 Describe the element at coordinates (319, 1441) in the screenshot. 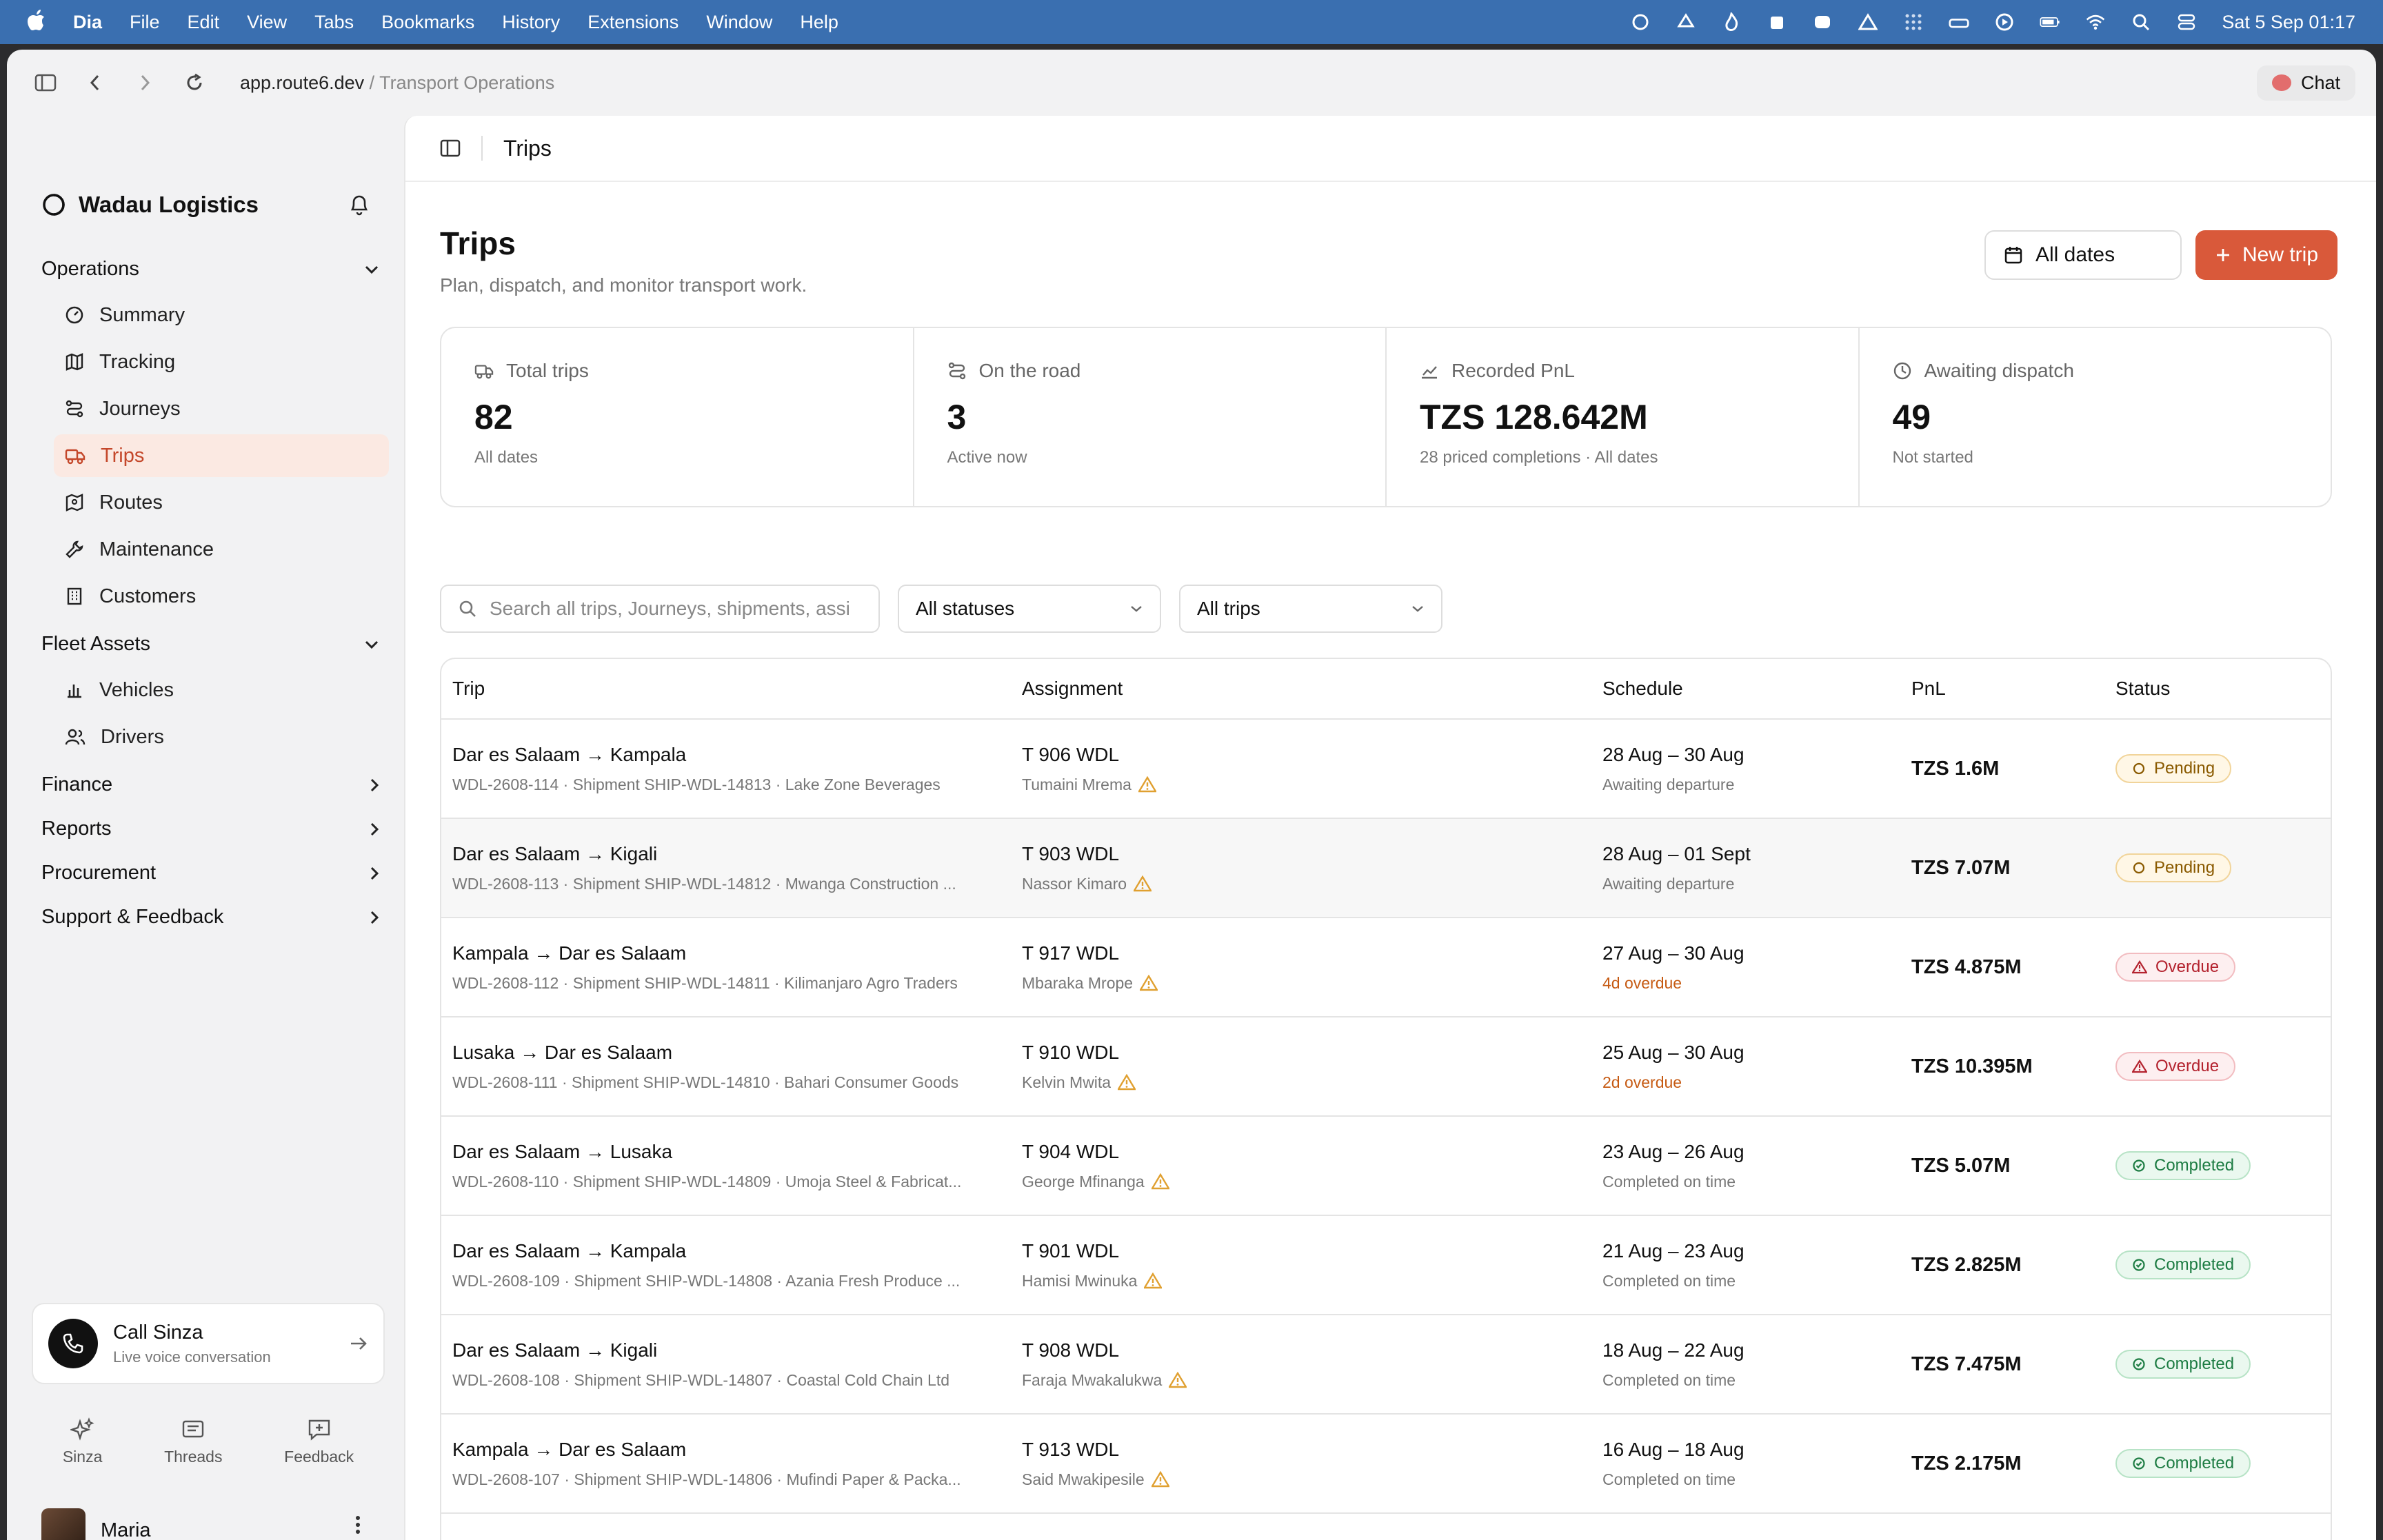

I see `feedback-action: Feedback` at that location.